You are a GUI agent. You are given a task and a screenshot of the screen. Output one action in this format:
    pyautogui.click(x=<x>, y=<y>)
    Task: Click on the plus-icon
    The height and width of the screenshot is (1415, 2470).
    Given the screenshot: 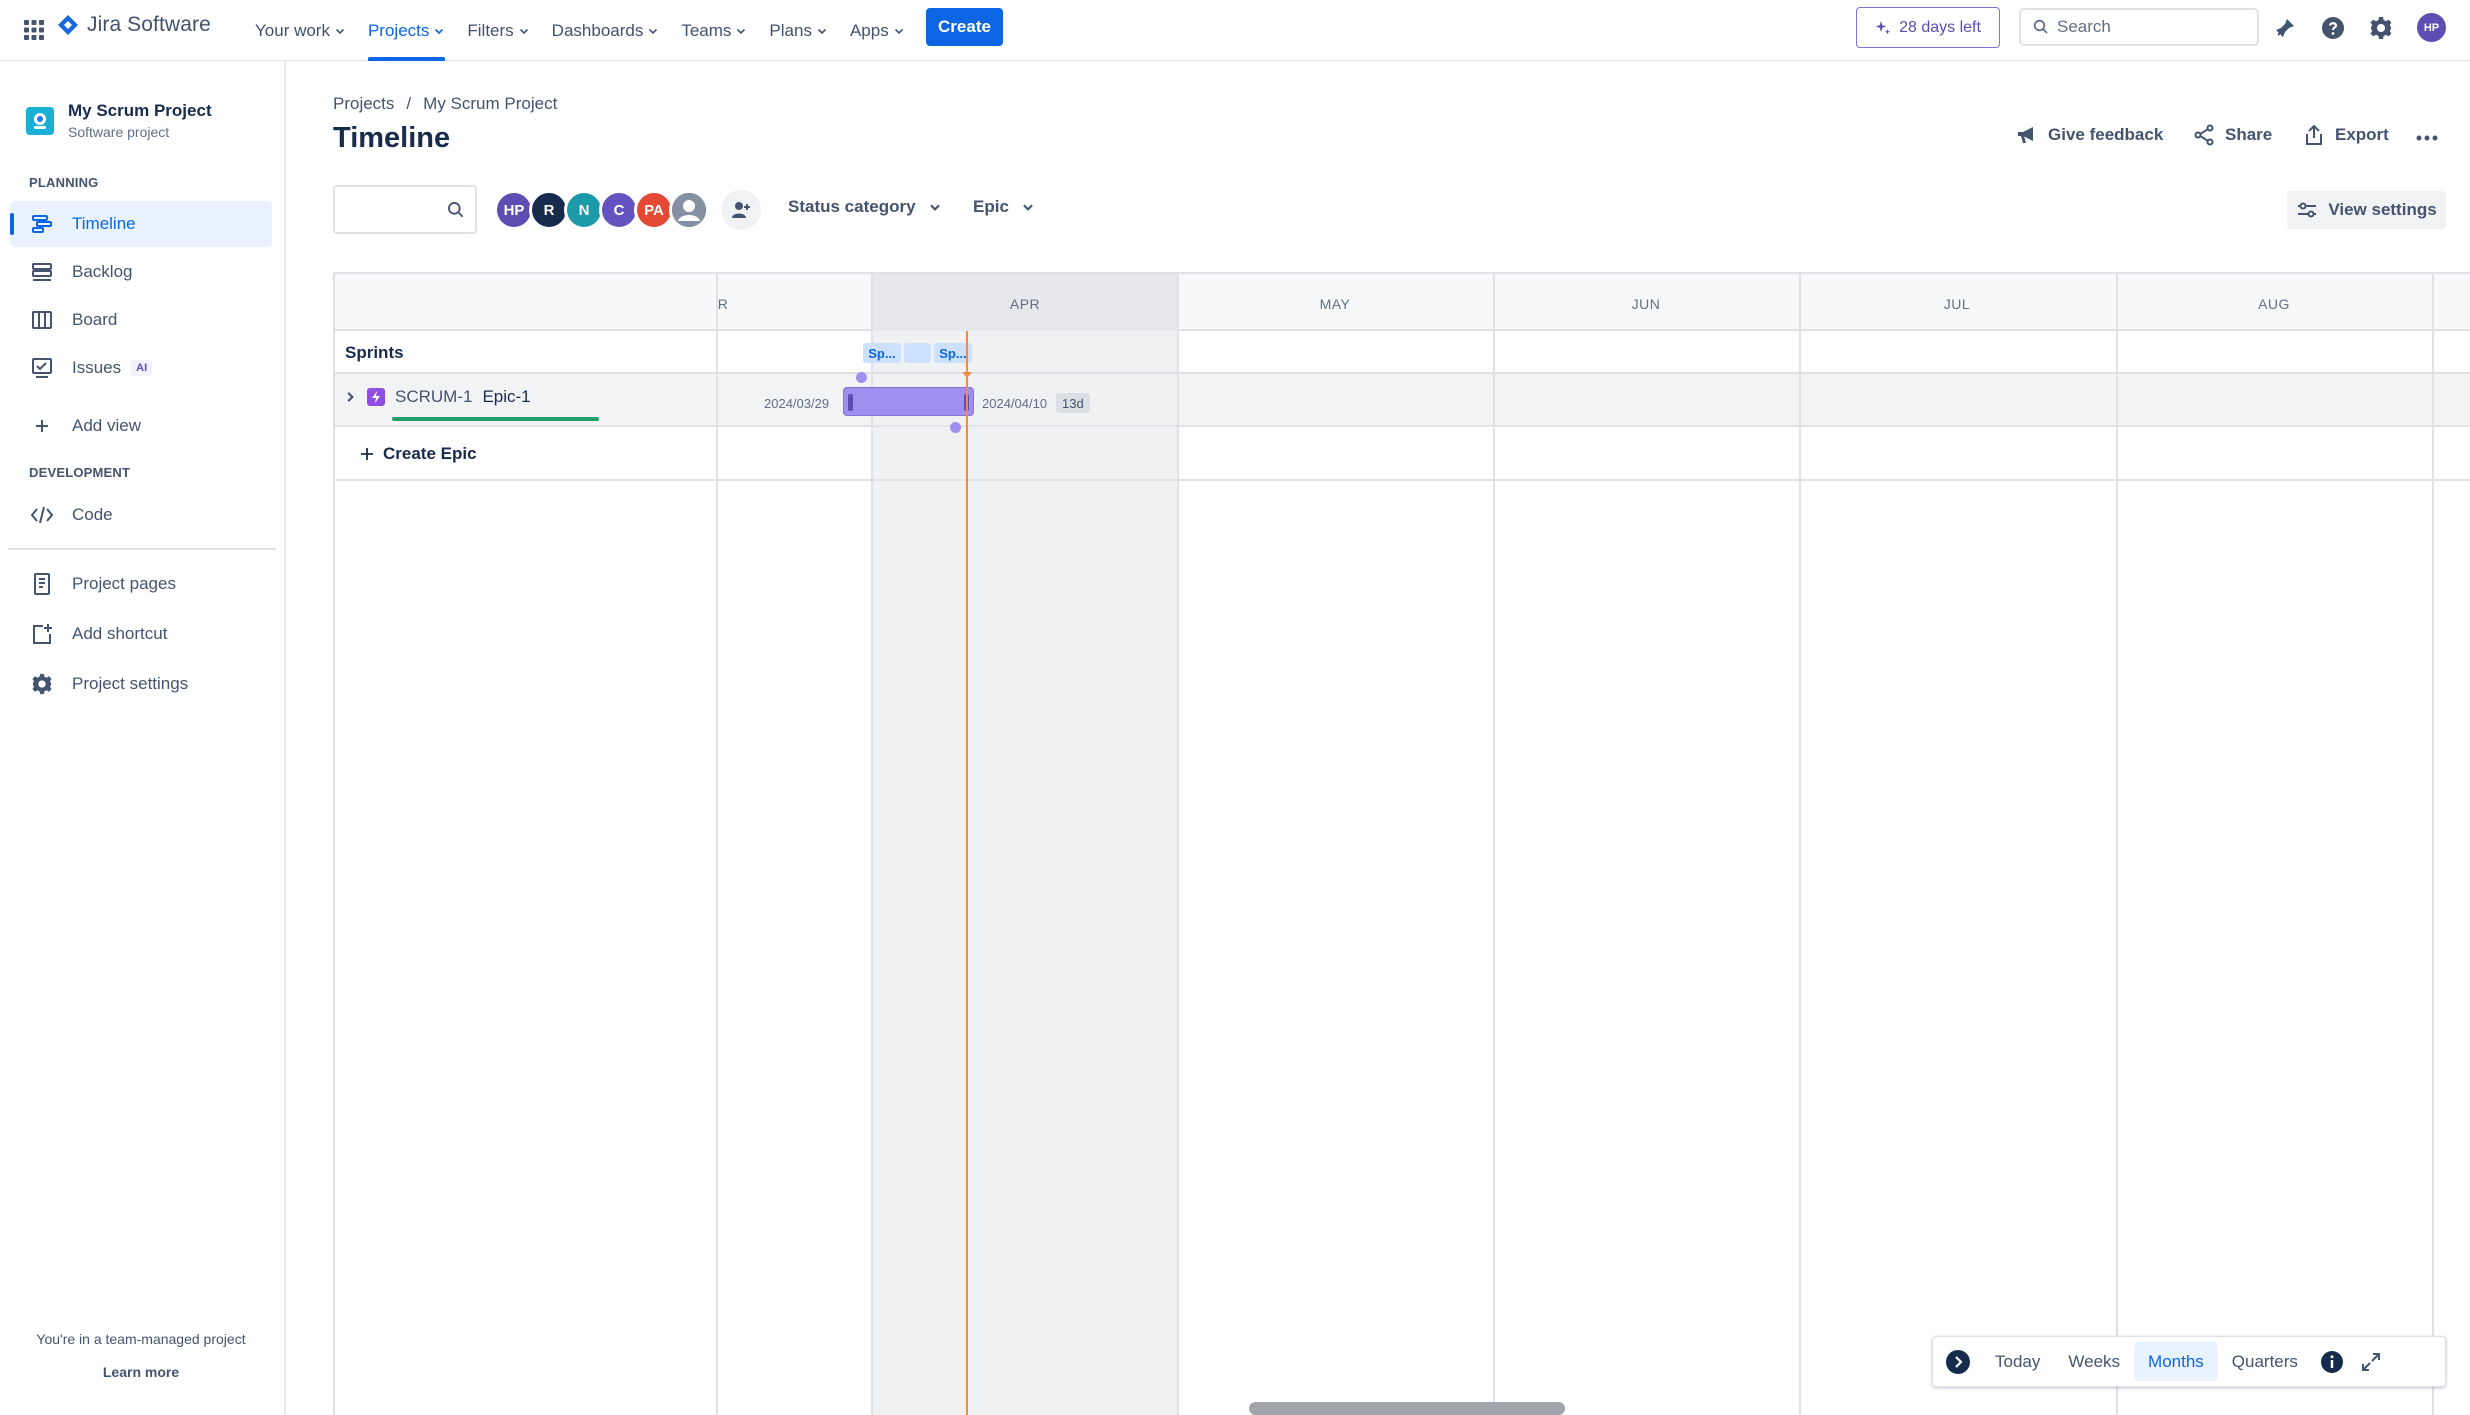 What is the action you would take?
    pyautogui.click(x=367, y=454)
    